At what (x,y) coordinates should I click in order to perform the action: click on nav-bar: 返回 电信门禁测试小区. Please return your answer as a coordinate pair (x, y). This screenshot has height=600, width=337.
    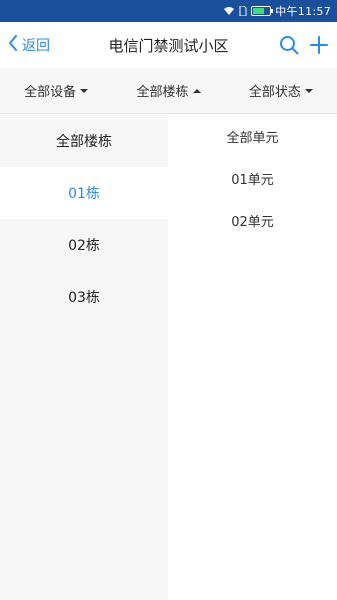
    Looking at the image, I should click on (168, 45).